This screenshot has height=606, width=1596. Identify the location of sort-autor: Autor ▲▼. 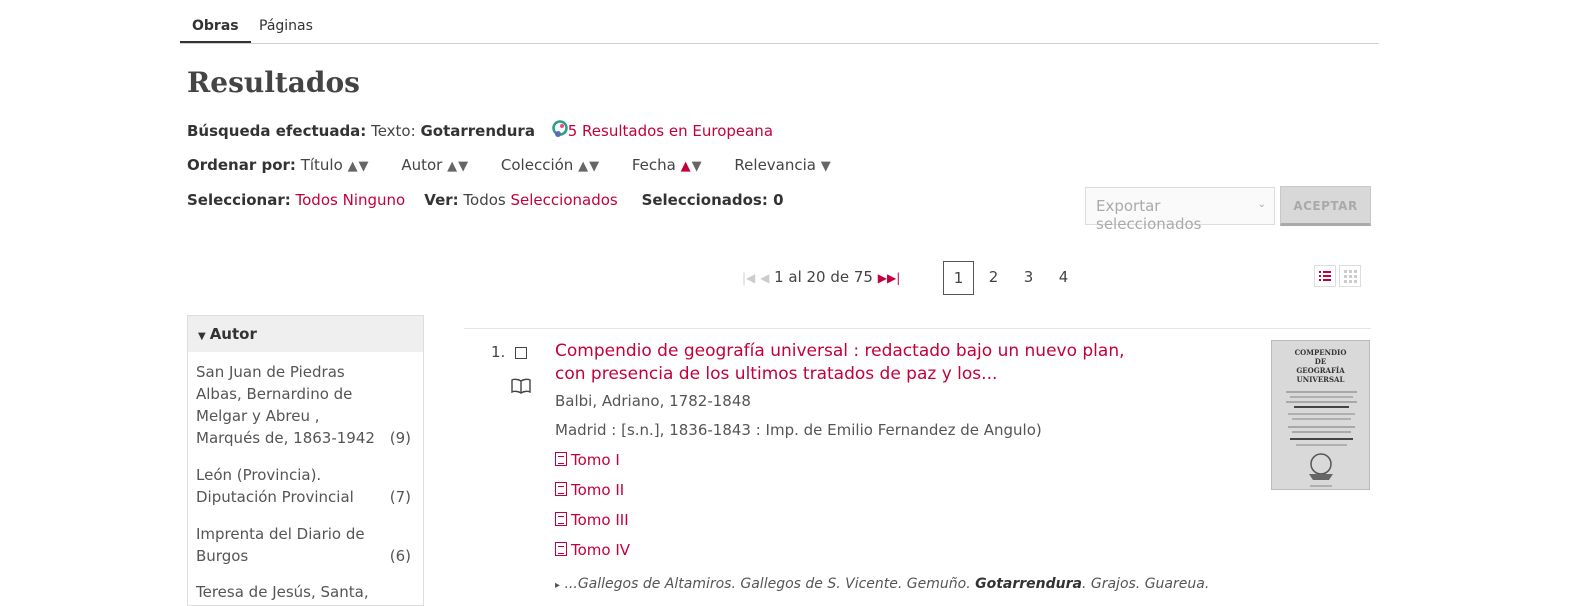
(435, 165).